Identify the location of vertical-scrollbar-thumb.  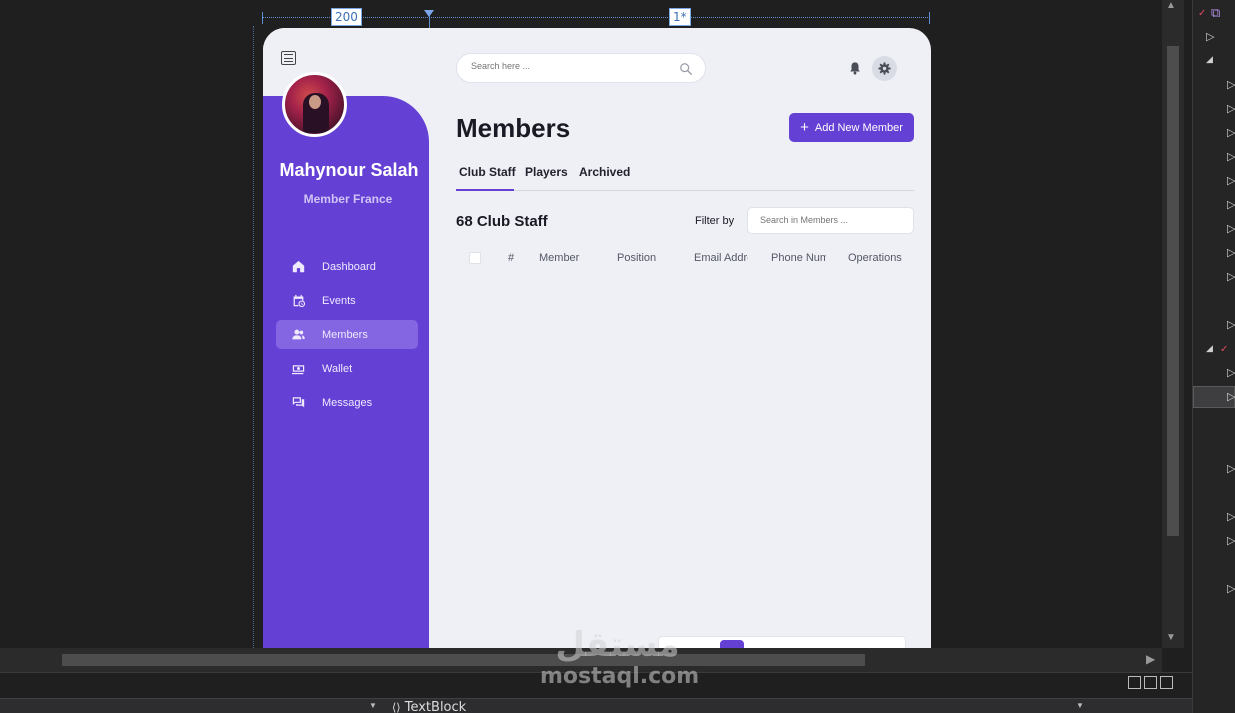
(1173, 291).